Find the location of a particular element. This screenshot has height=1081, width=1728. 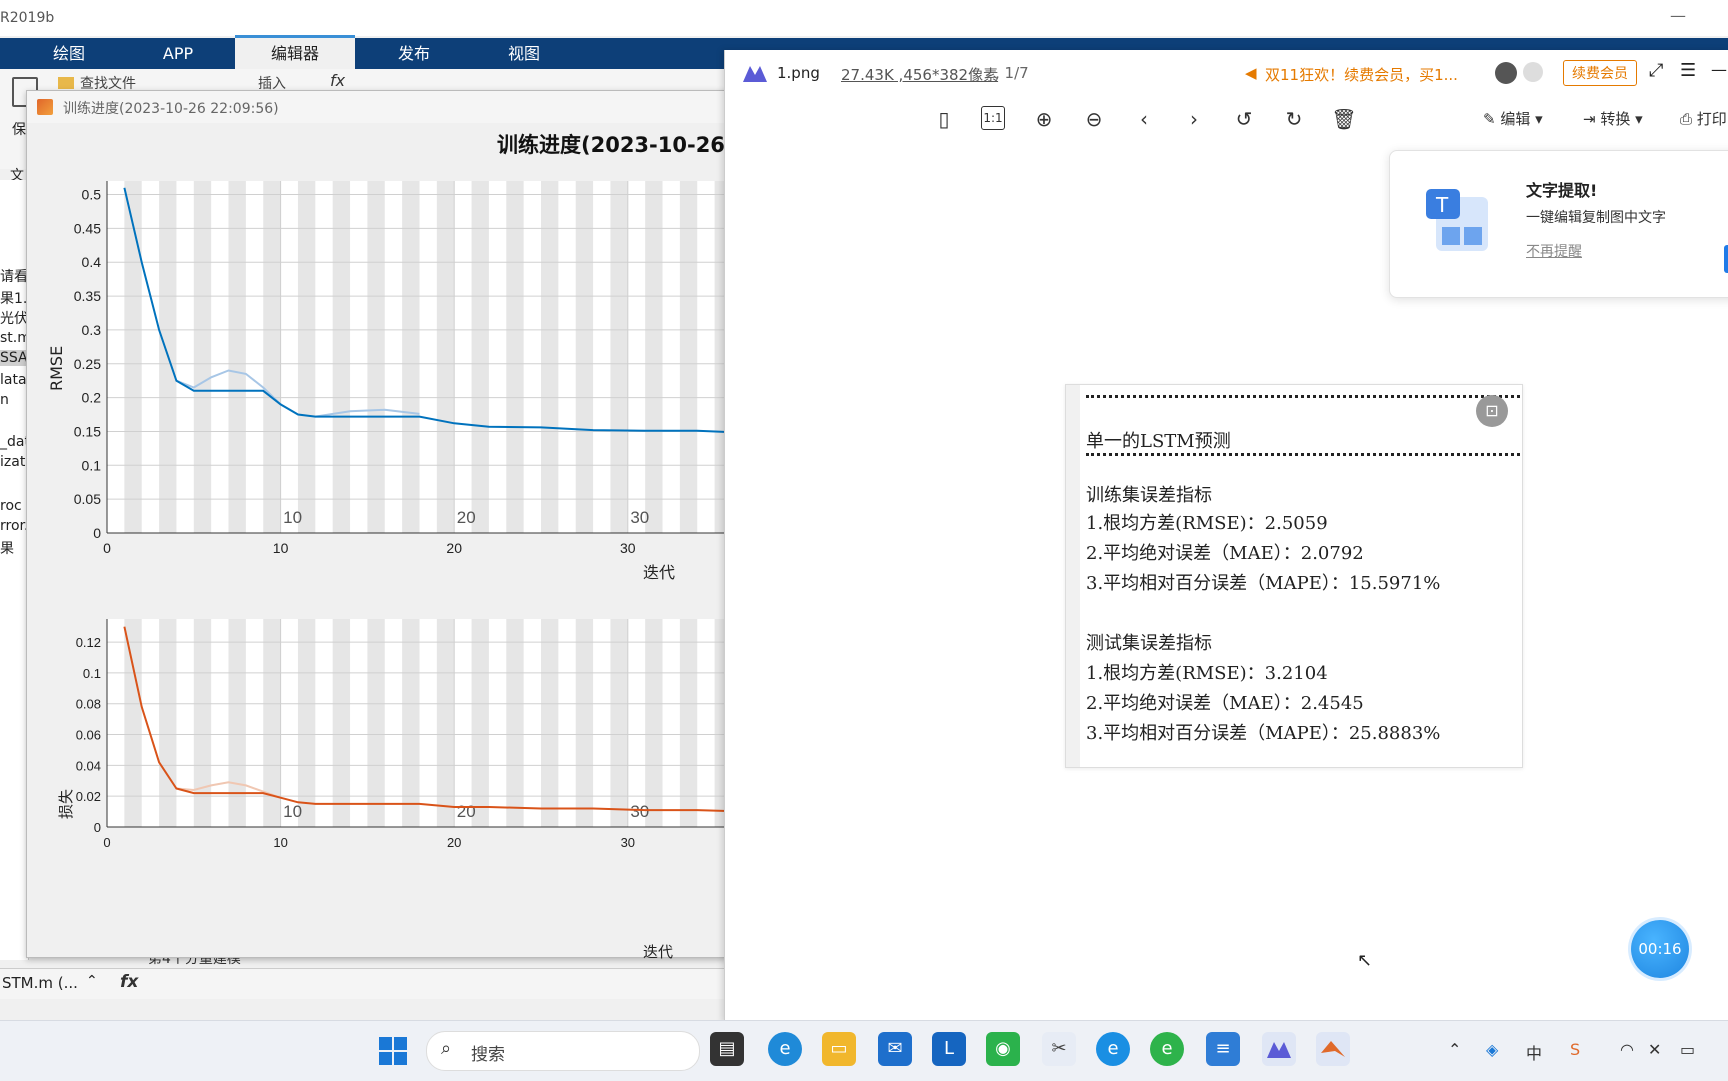

image-viewer-taskbar-icon is located at coordinates (1279, 1049).